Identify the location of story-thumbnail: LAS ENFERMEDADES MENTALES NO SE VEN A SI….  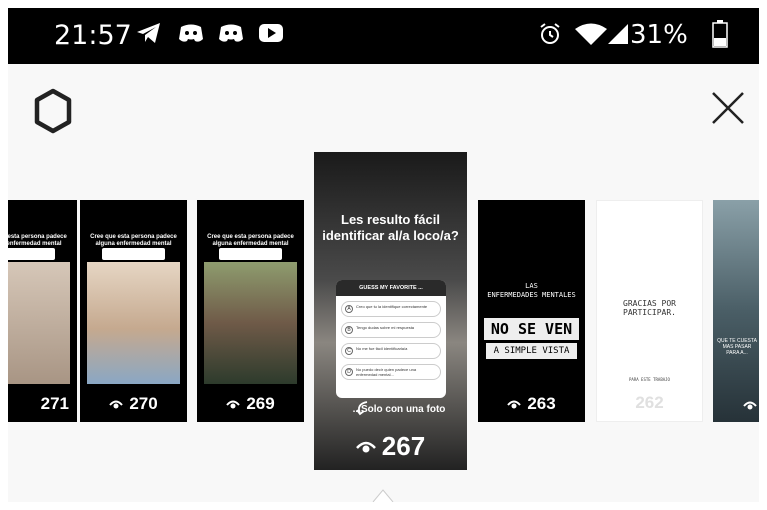
(531, 311).